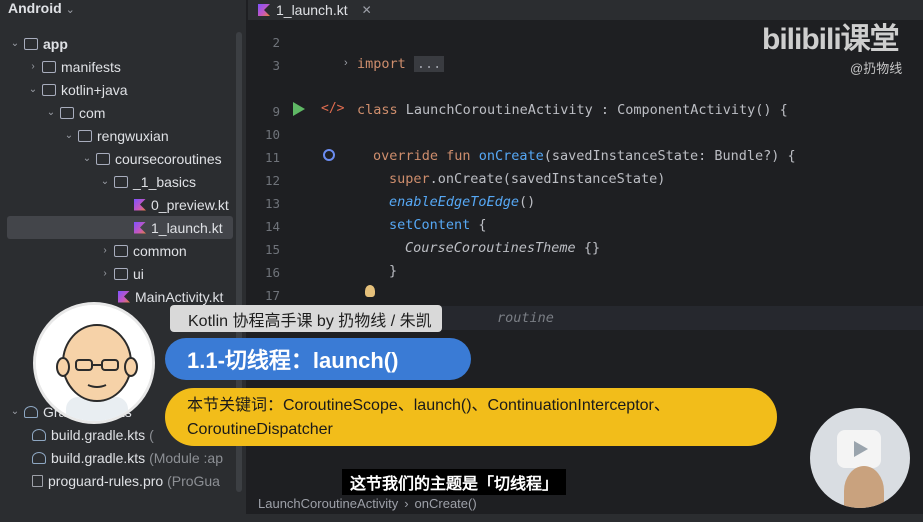 The image size is (923, 522). I want to click on tree-item-label: 1_launch.kt, so click(187, 227).